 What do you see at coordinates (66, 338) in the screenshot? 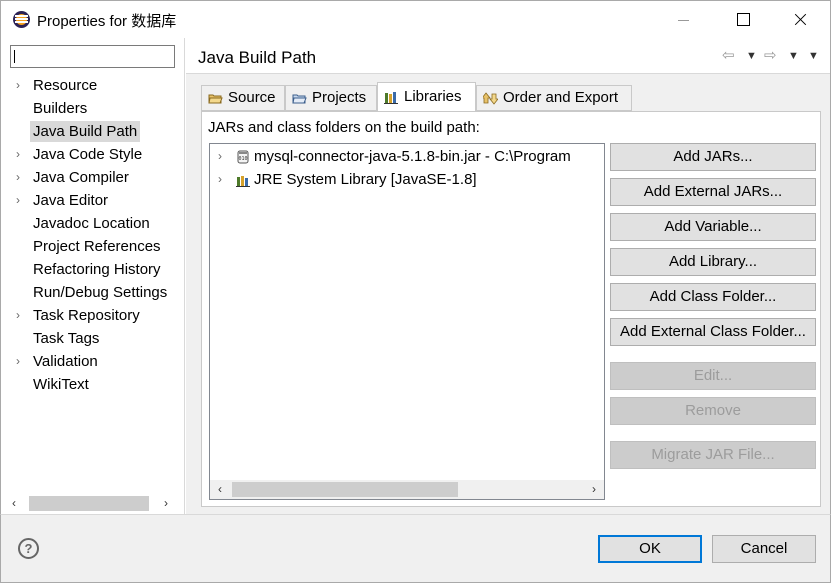
I see `nav-item-label: Task Tags` at bounding box center [66, 338].